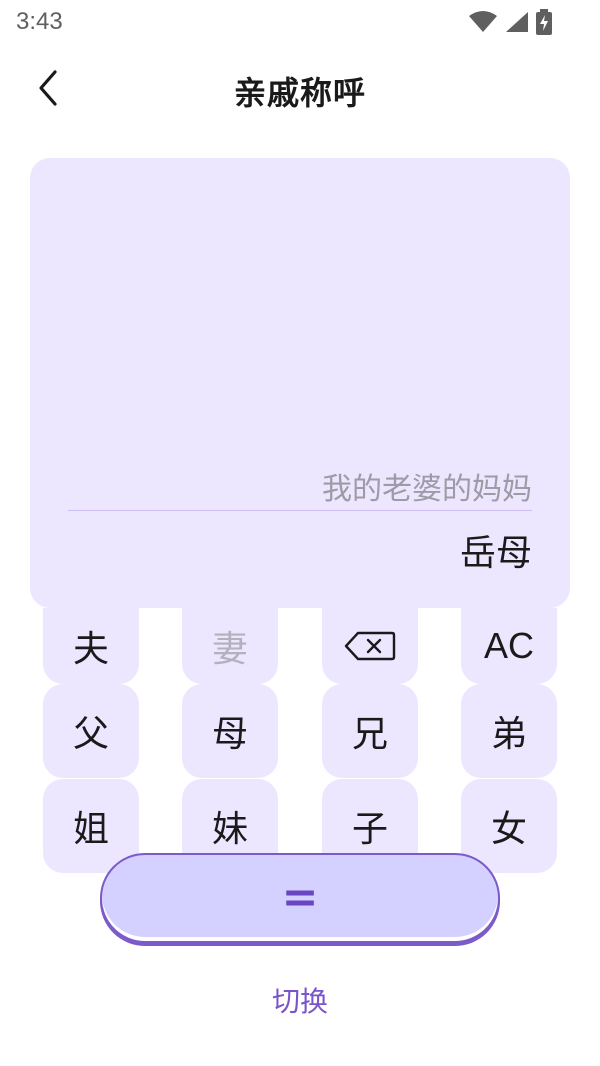 The width and height of the screenshot is (600, 1066). Describe the element at coordinates (230, 731) in the screenshot. I see `key-mother: 母` at that location.